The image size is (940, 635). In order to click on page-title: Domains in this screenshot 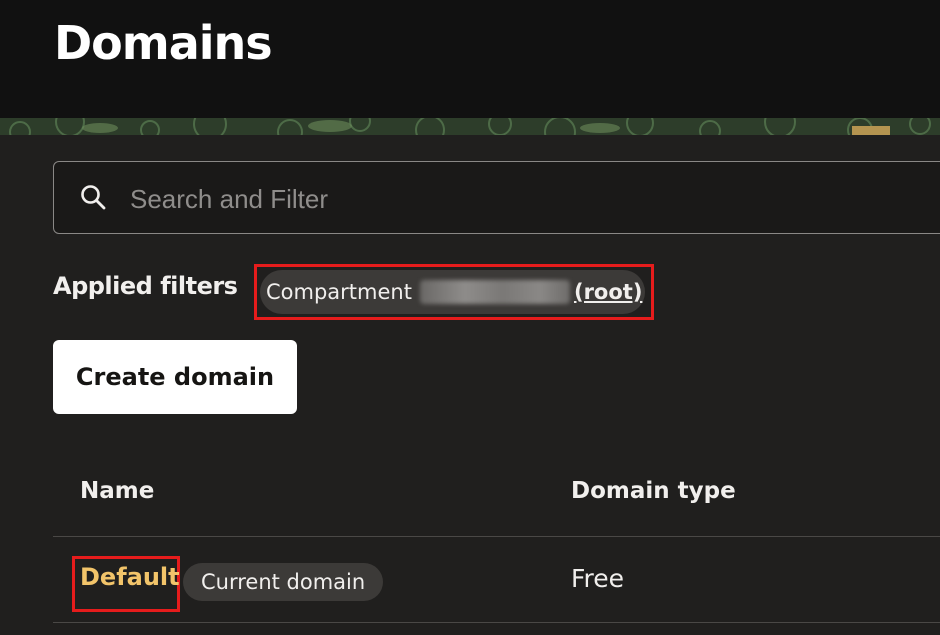, I will do `click(163, 43)`.